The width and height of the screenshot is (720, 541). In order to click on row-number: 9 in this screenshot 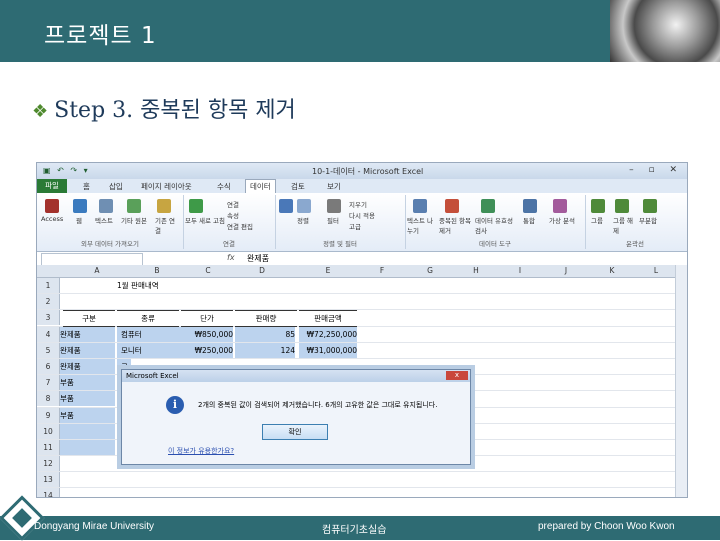, I will do `click(48, 415)`.